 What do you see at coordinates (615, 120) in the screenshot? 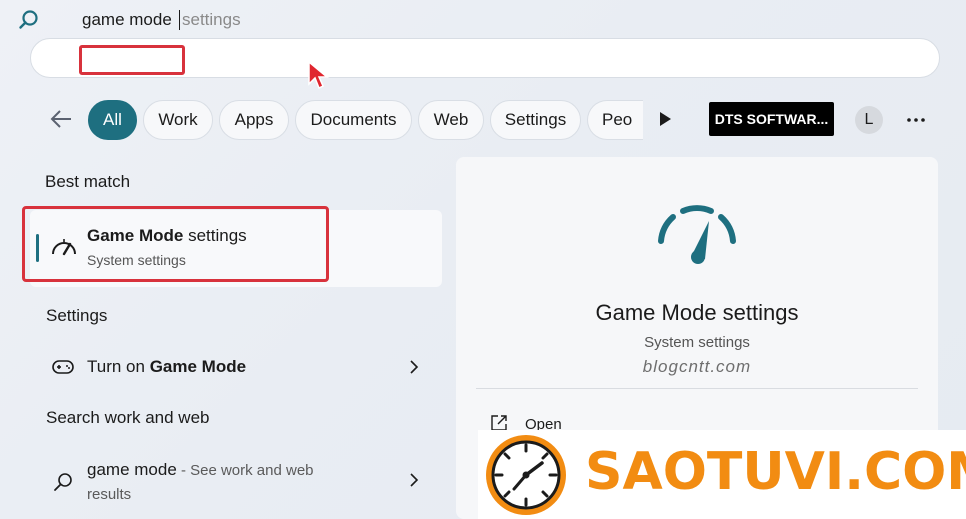
I see `tab-people: Peo` at bounding box center [615, 120].